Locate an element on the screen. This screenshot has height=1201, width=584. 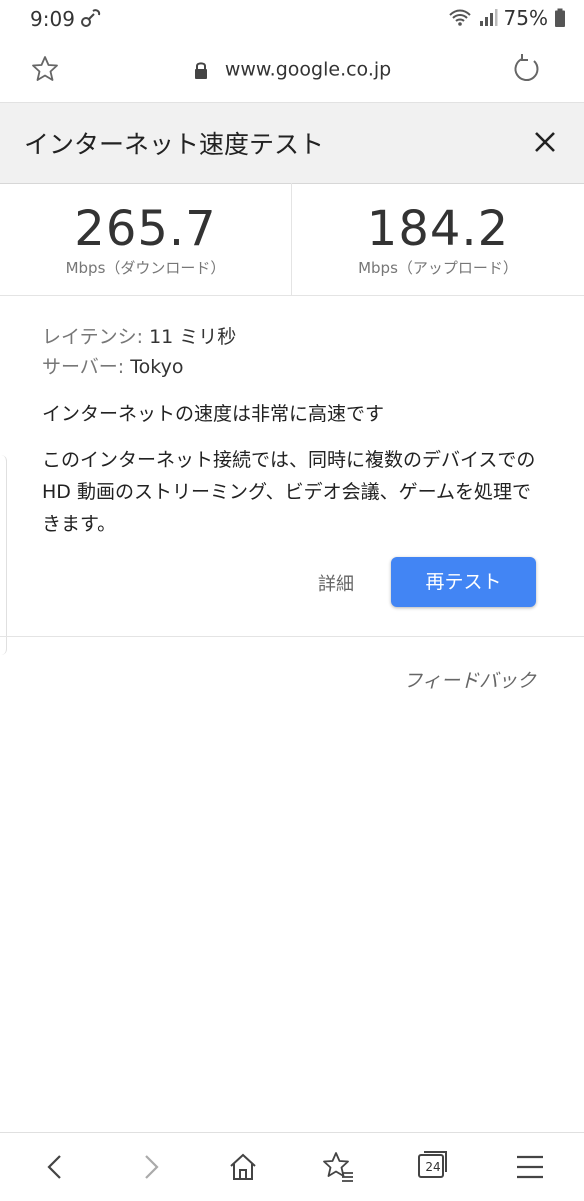
status-bar: 9:09 75% is located at coordinates (292, 18).